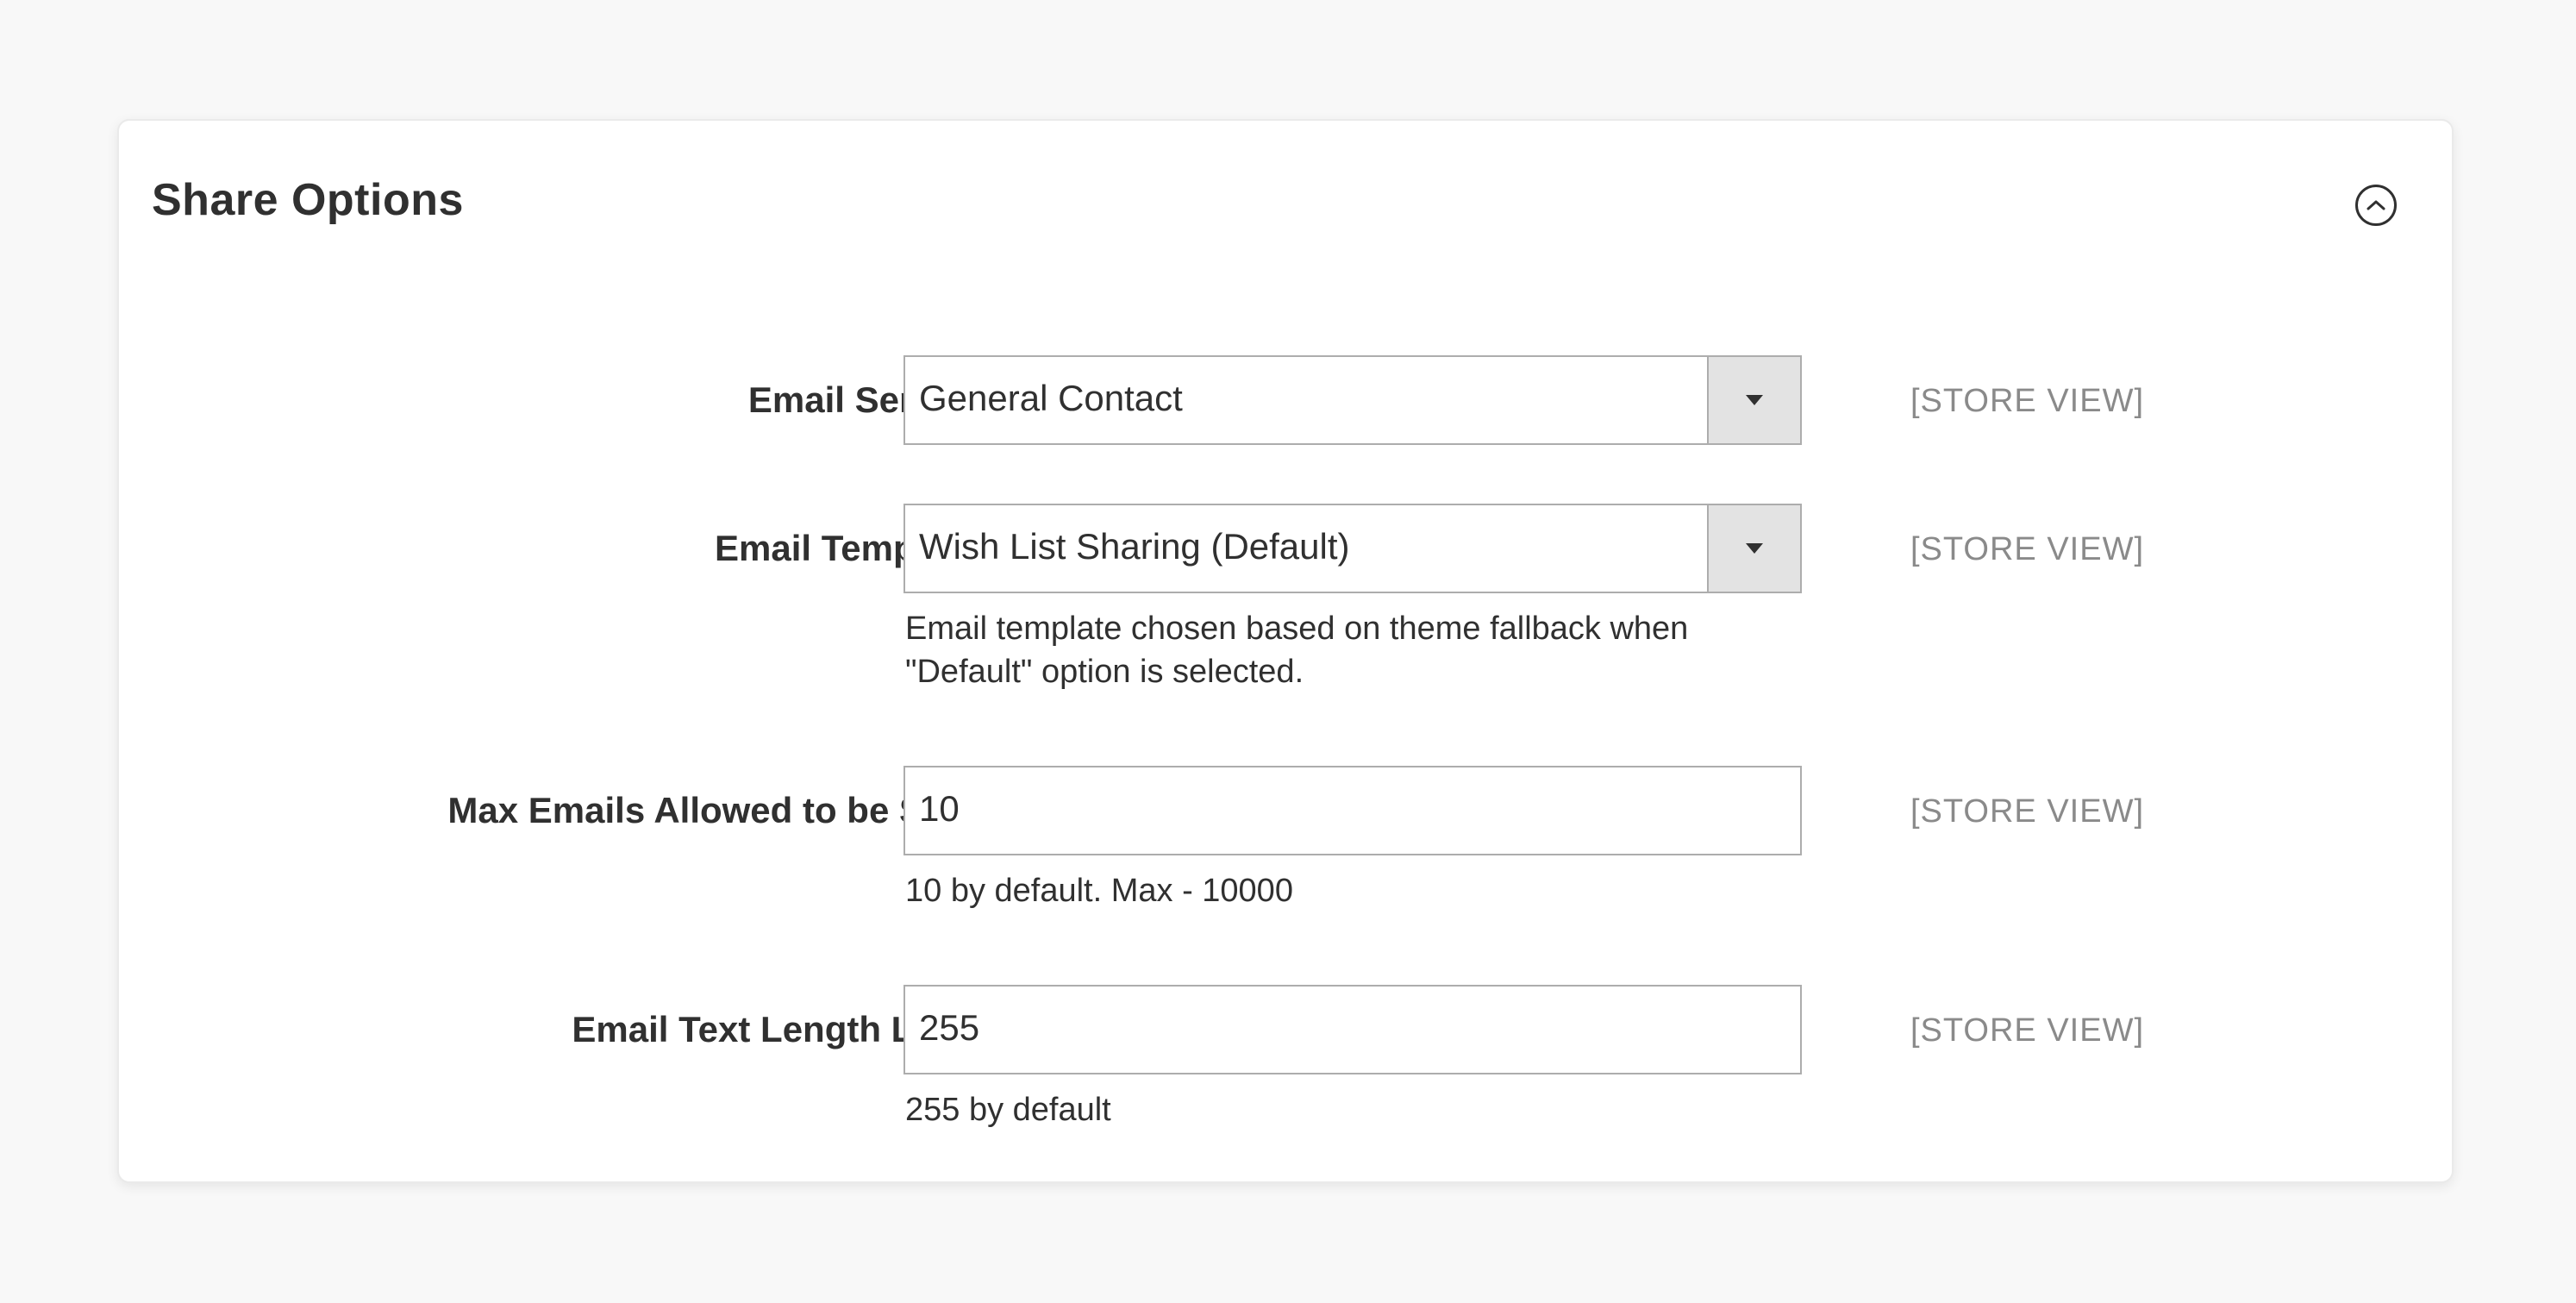 Image resolution: width=2576 pixels, height=1303 pixels. I want to click on collapse-button, so click(2376, 206).